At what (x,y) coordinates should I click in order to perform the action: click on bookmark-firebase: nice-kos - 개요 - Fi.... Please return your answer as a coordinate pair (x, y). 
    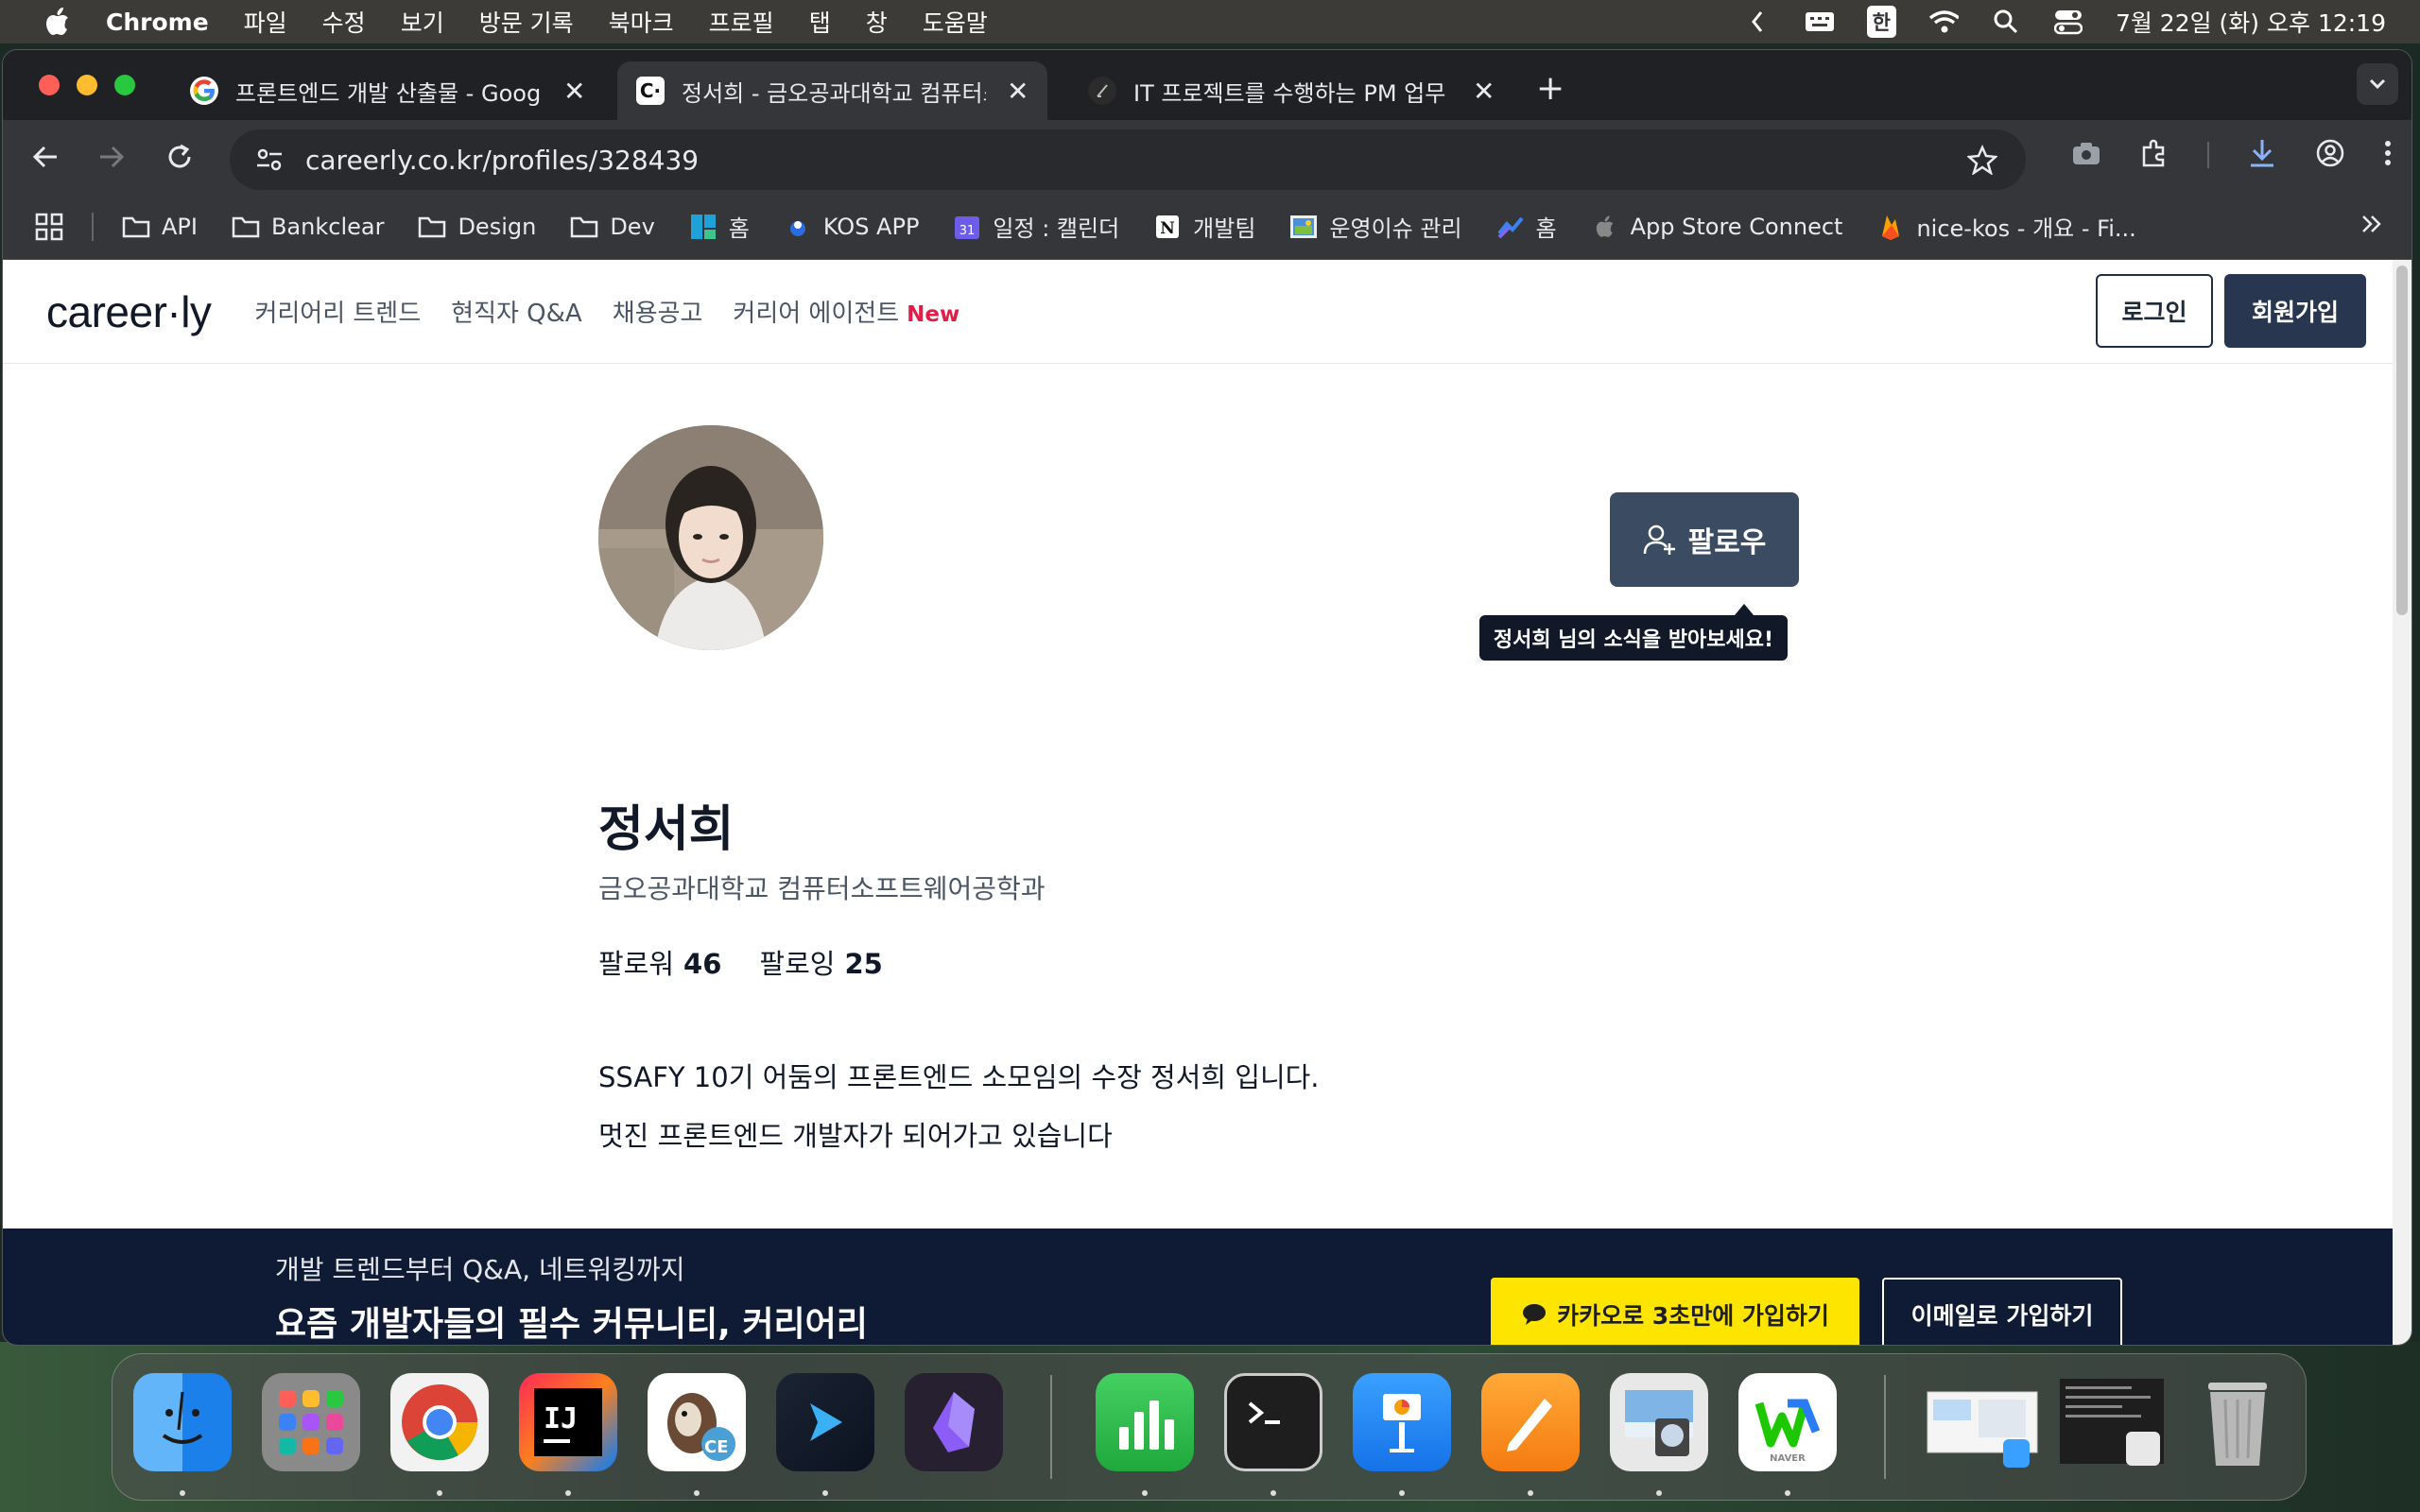
    Looking at the image, I should click on (2006, 226).